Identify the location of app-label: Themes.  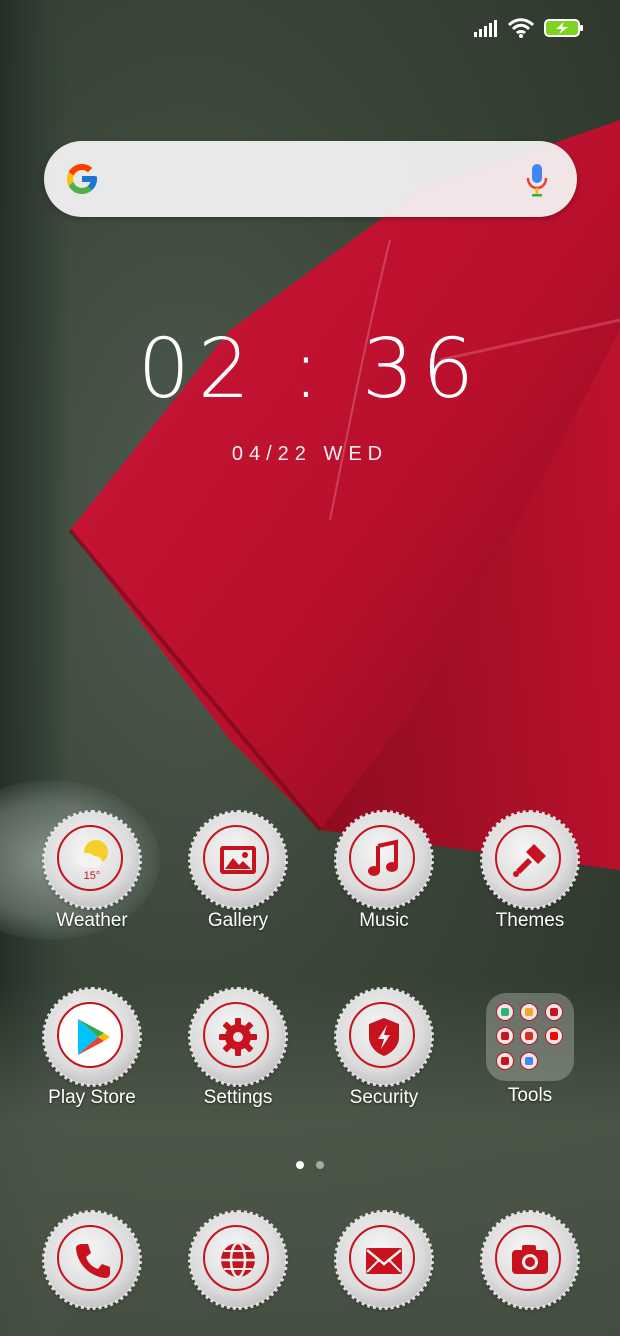
(530, 920).